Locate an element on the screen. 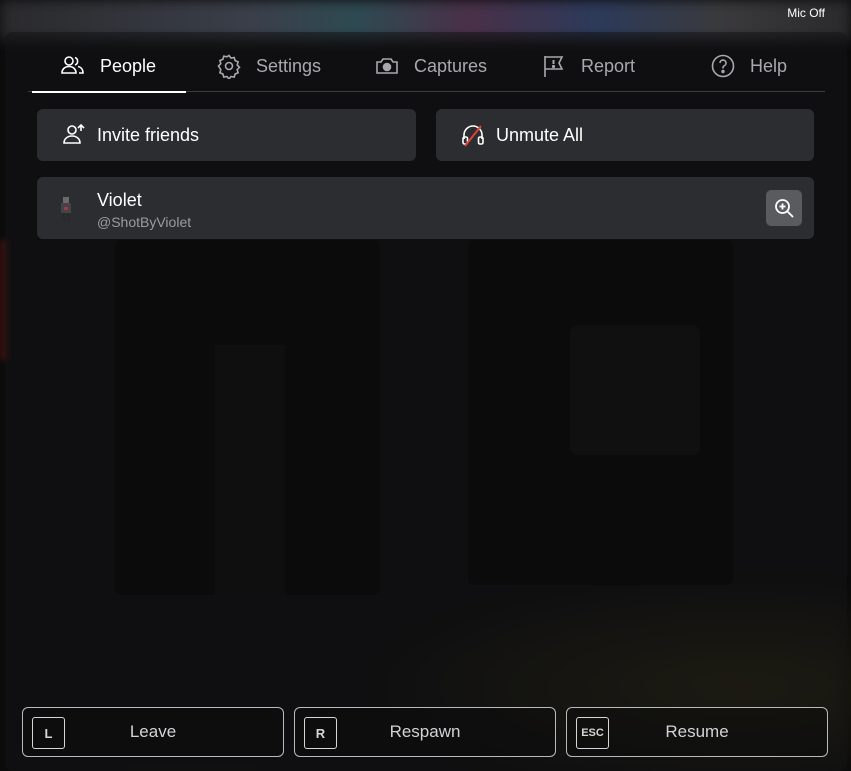 This screenshot has height=771, width=851. tab-report: Report is located at coordinates (588, 66).